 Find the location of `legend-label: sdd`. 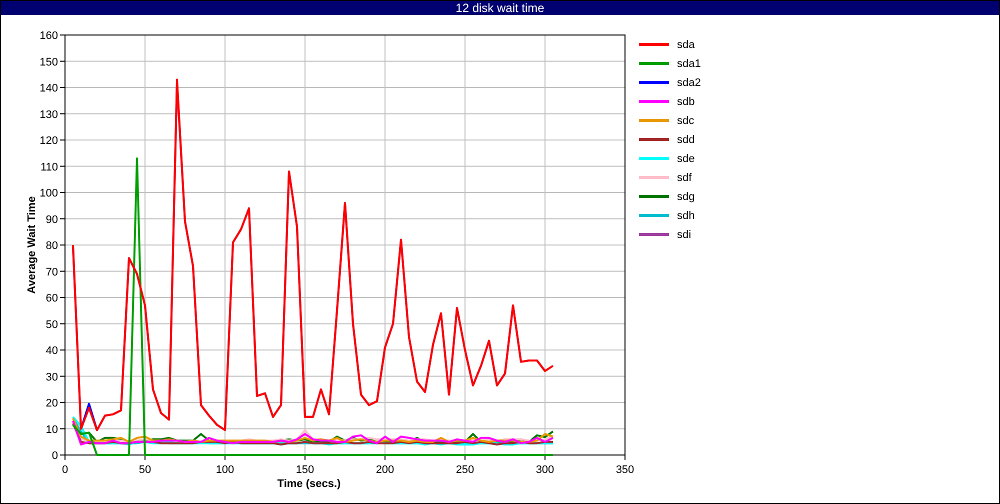

legend-label: sdd is located at coordinates (686, 140).